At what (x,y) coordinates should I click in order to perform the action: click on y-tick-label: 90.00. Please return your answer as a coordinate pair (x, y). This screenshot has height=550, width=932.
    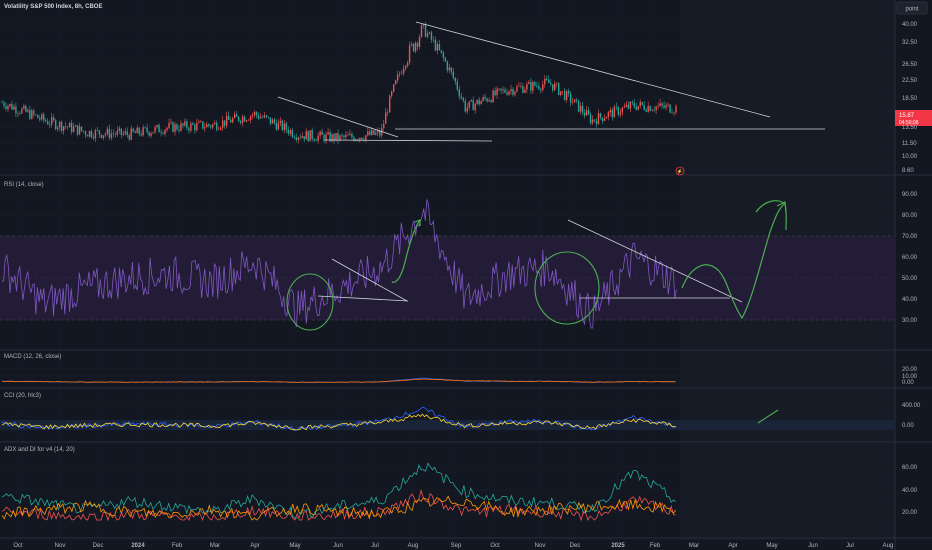
    Looking at the image, I should click on (910, 195).